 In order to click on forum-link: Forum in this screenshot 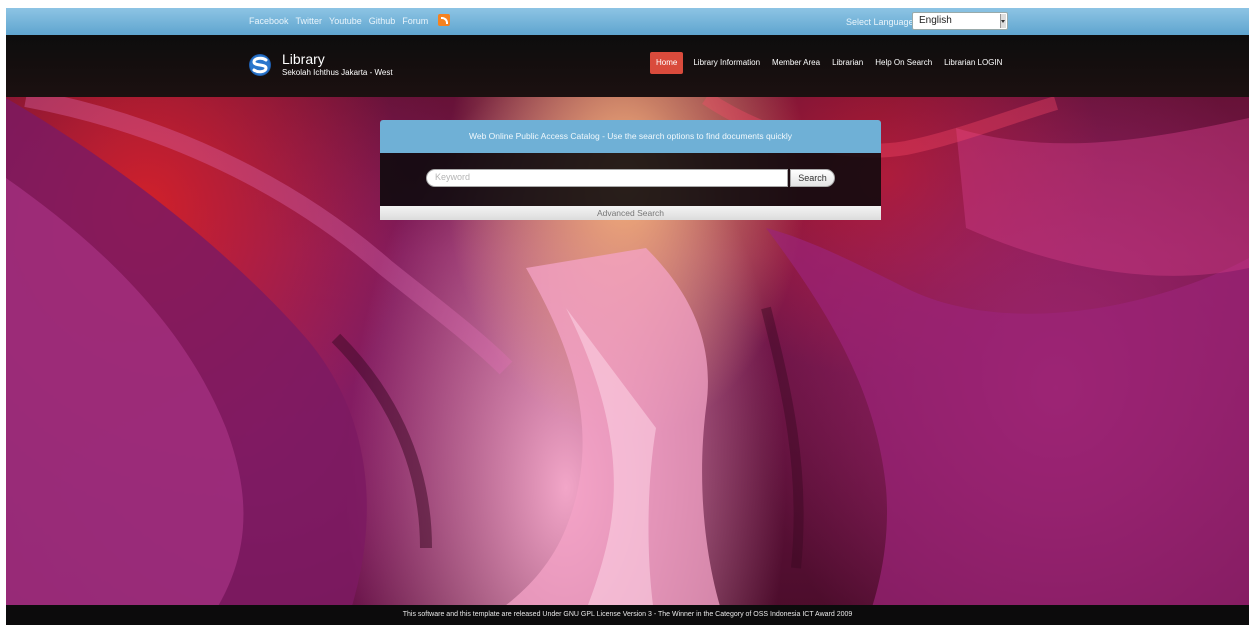, I will do `click(415, 22)`.